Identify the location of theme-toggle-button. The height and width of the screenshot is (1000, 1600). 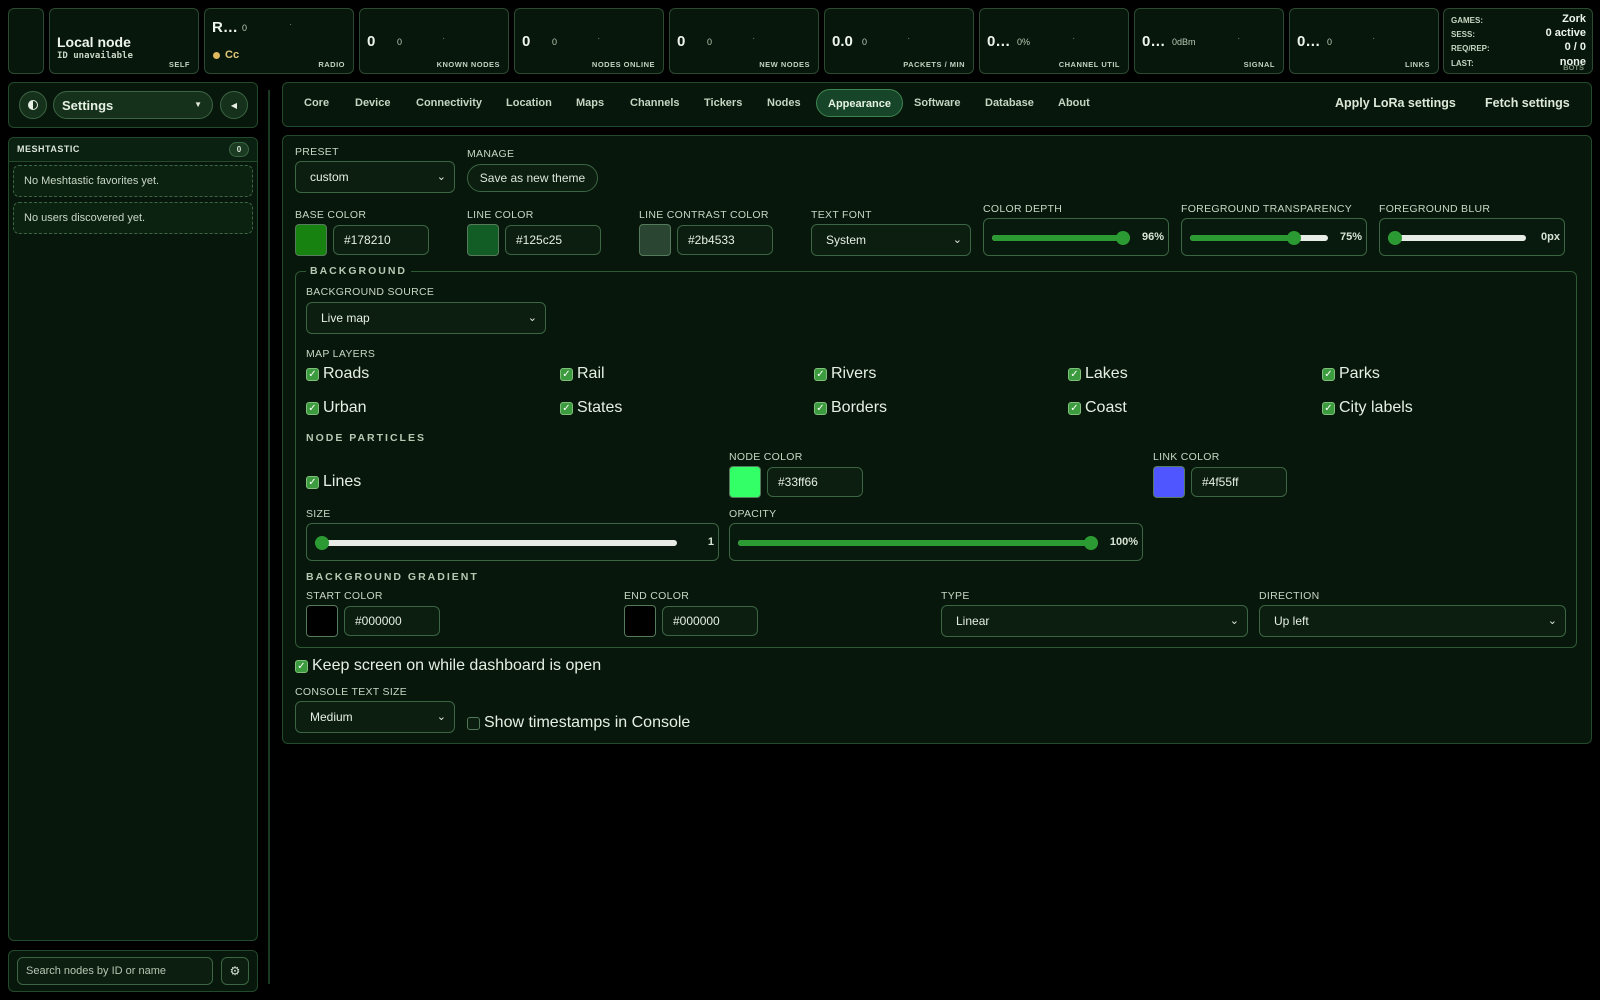
(33, 105).